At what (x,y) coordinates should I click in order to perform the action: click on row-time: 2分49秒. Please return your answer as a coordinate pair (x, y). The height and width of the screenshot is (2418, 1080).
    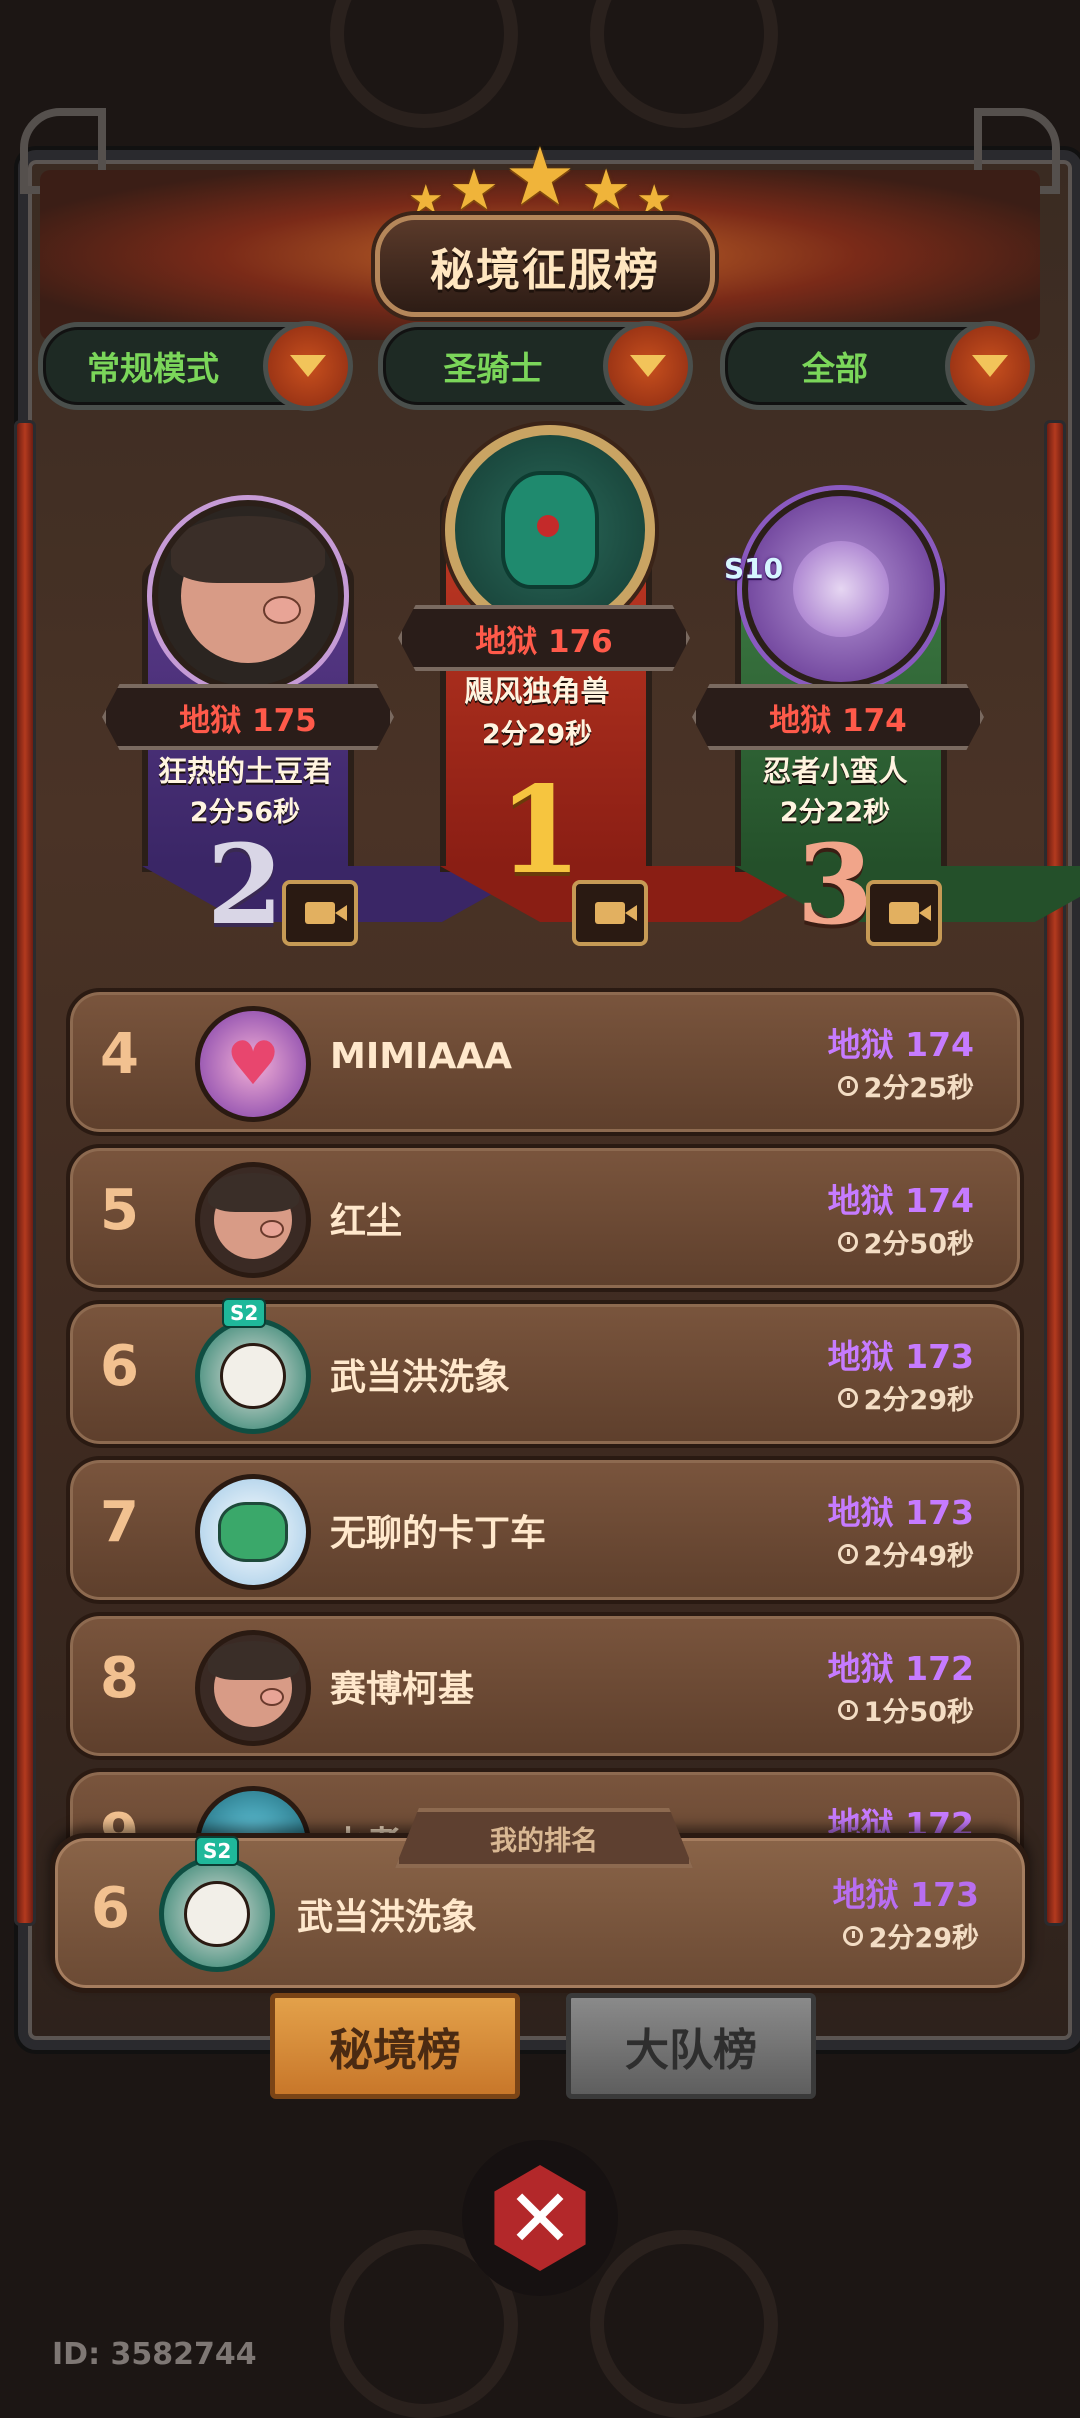
    Looking at the image, I should click on (905, 1553).